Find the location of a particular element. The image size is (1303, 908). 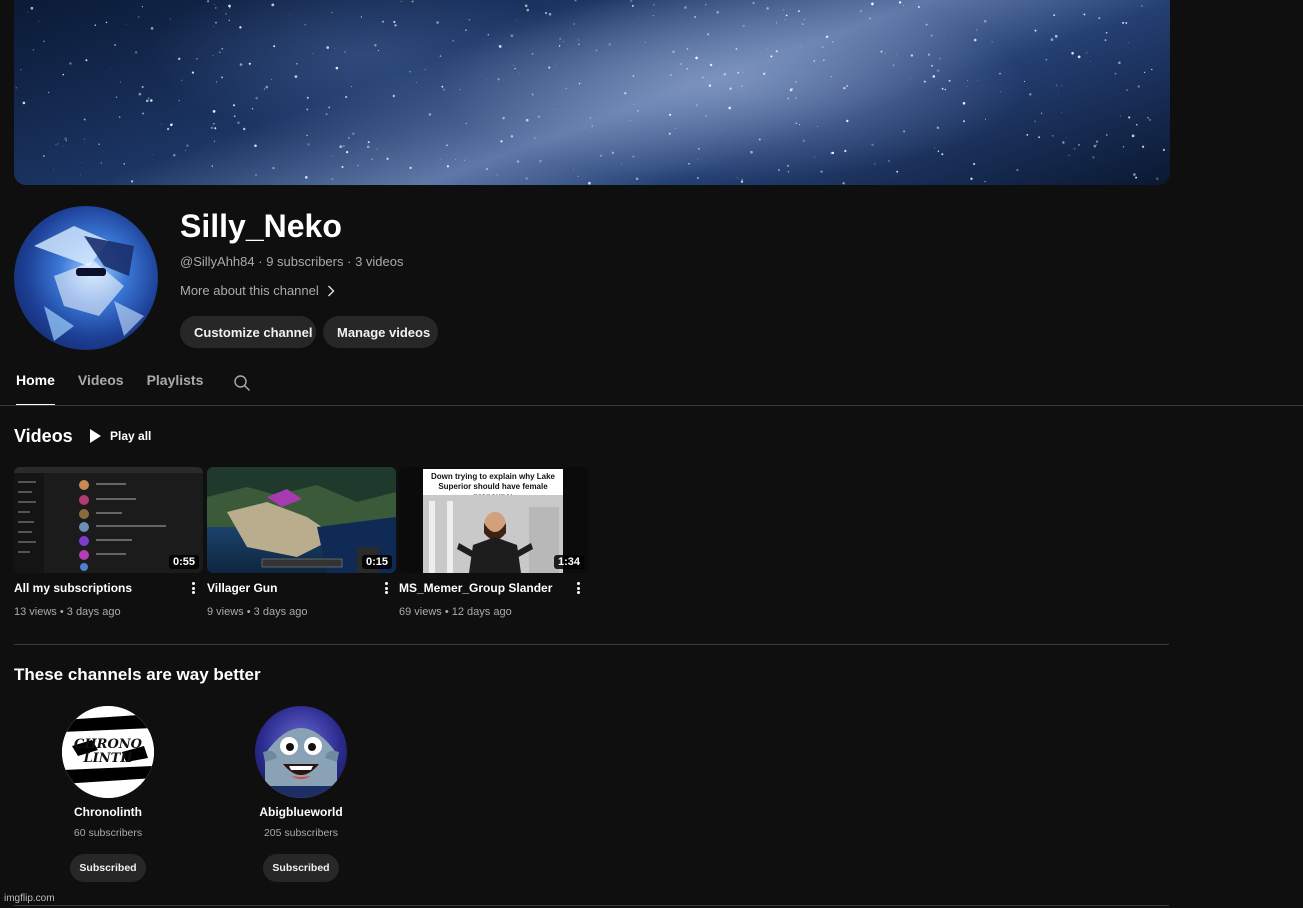

manage-videos-button: Manage videos is located at coordinates (380, 332).